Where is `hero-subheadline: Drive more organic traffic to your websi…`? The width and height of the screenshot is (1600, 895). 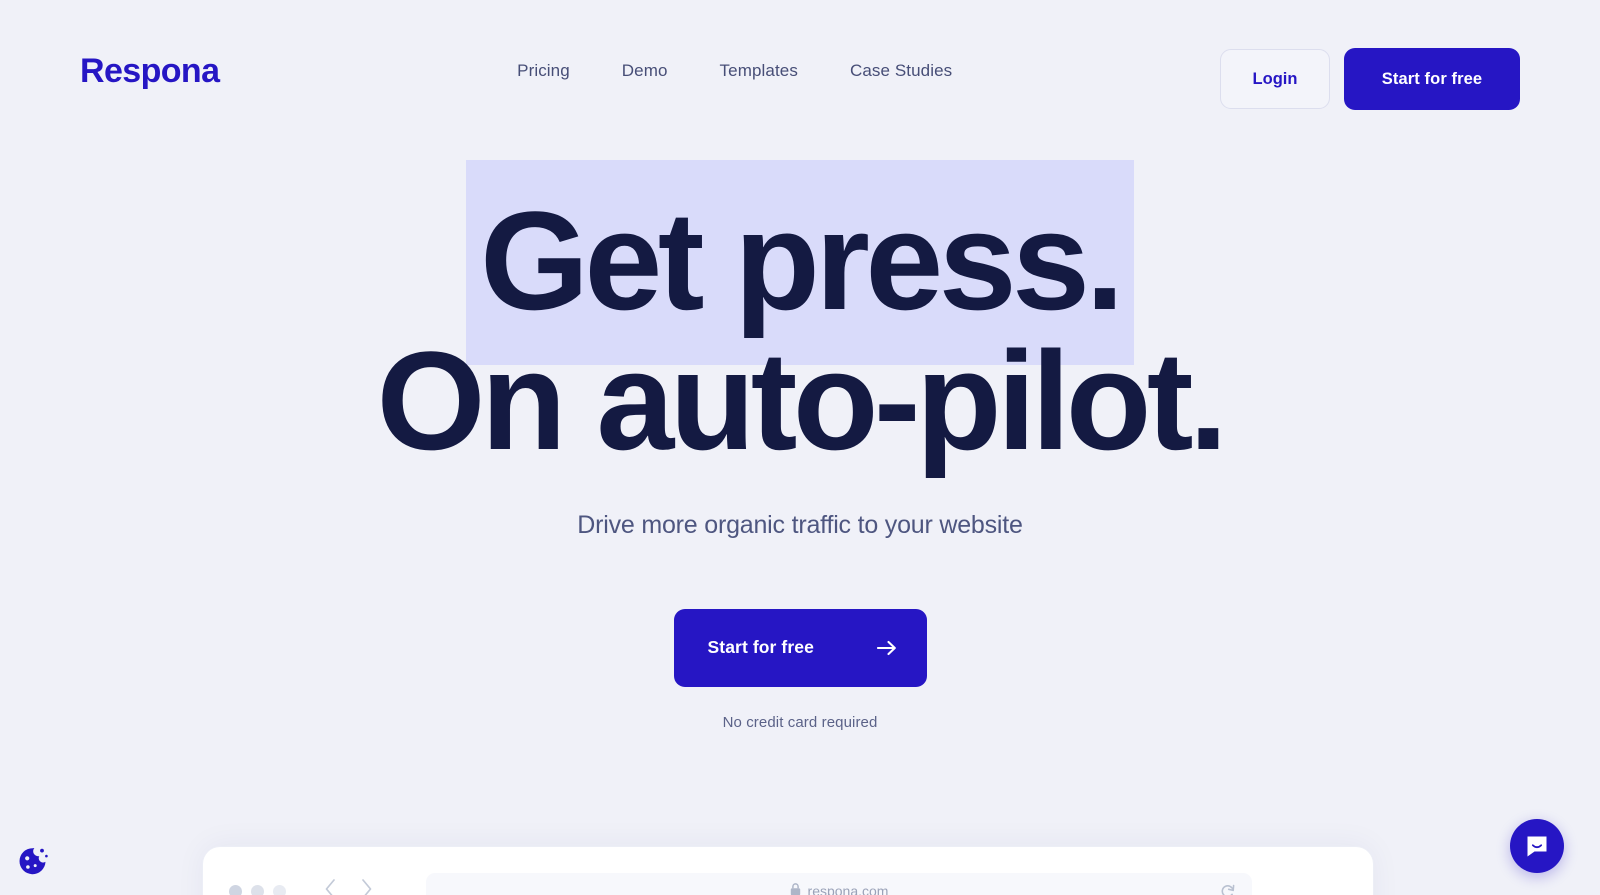 hero-subheadline: Drive more organic traffic to your websi… is located at coordinates (800, 524).